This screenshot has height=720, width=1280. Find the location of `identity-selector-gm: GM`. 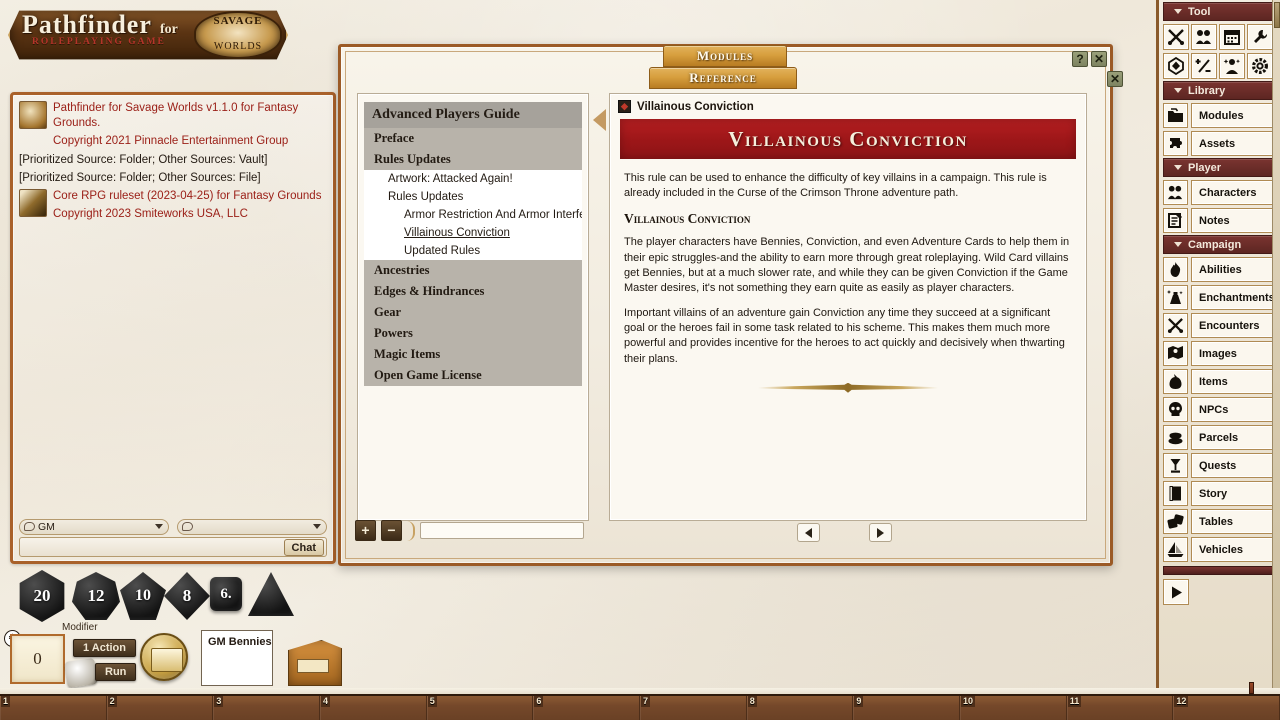

identity-selector-gm: GM is located at coordinates (94, 527).